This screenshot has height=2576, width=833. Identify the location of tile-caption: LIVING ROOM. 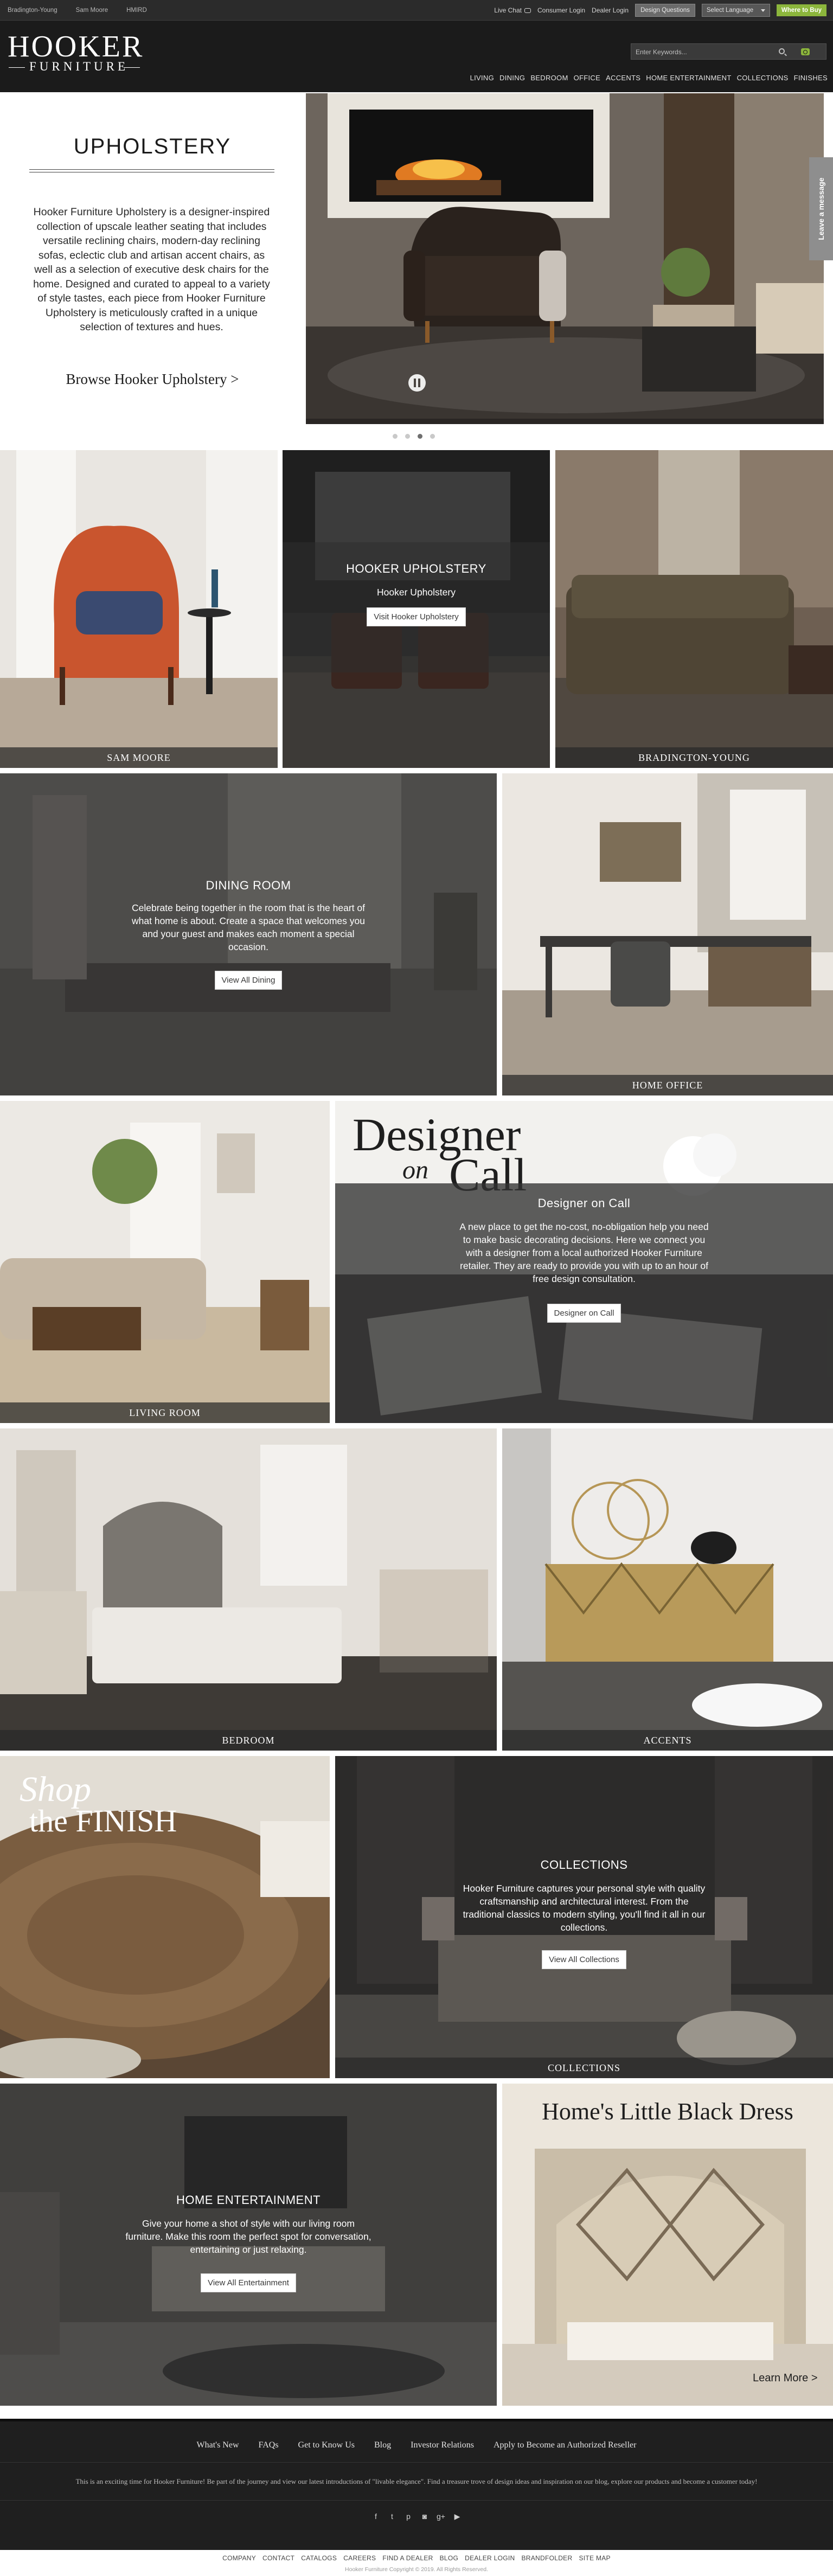
(165, 1412).